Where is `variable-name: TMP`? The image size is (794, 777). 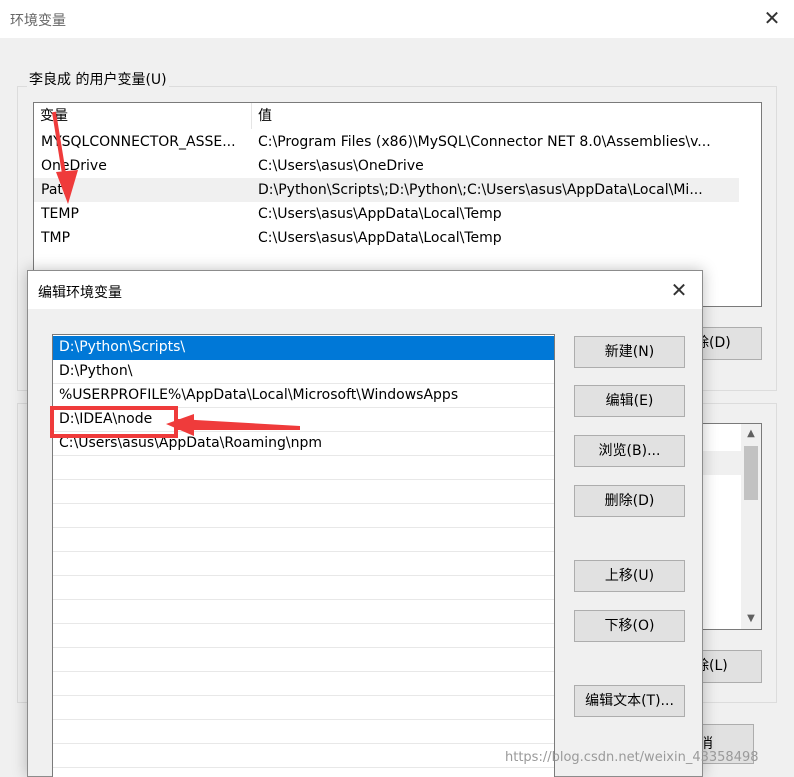
variable-name: TMP is located at coordinates (56, 238).